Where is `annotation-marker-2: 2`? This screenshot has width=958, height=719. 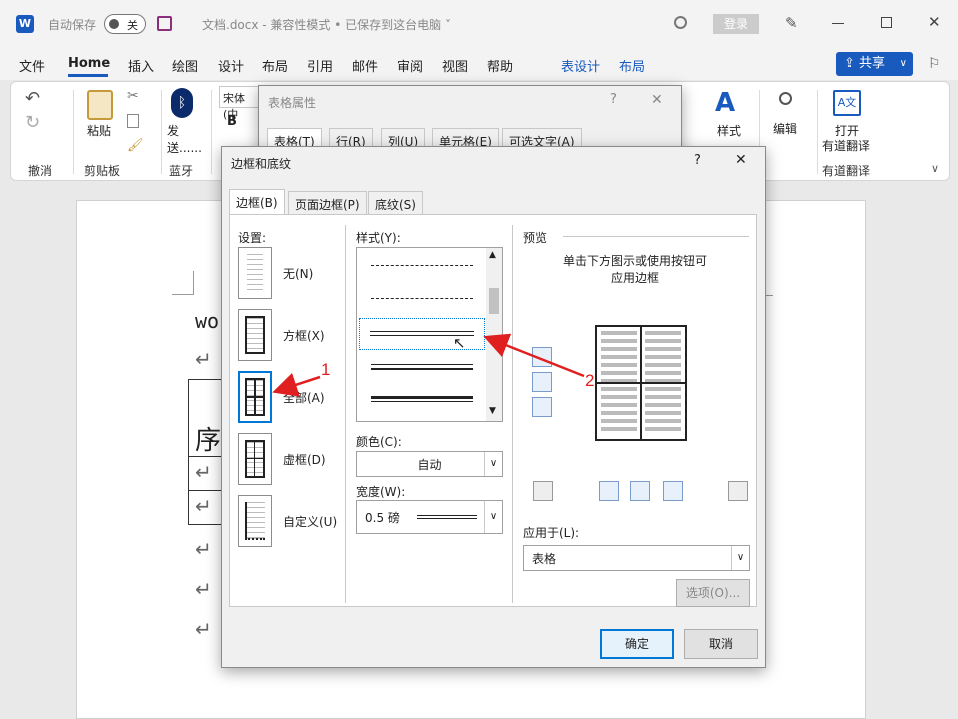
annotation-marker-2: 2 is located at coordinates (589, 380).